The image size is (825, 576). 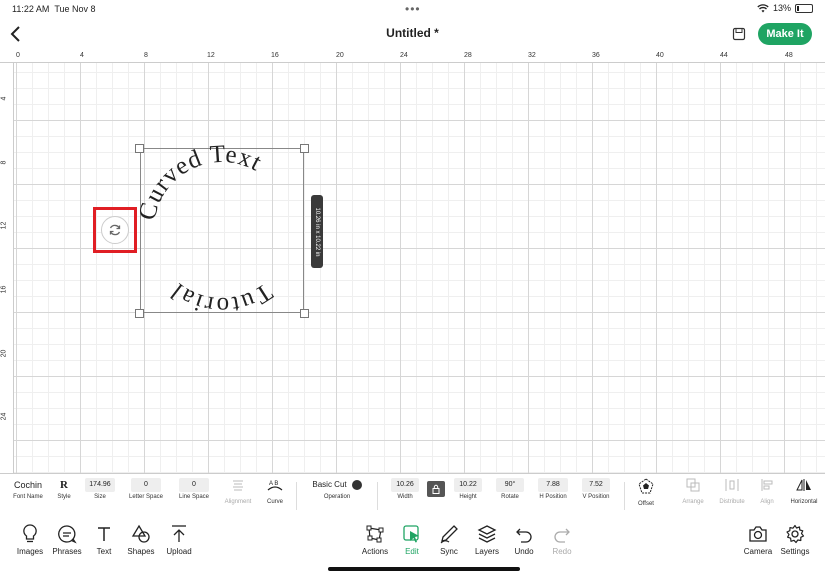 I want to click on status-time: 11:22 AM Tue Nov 8, so click(x=54, y=9).